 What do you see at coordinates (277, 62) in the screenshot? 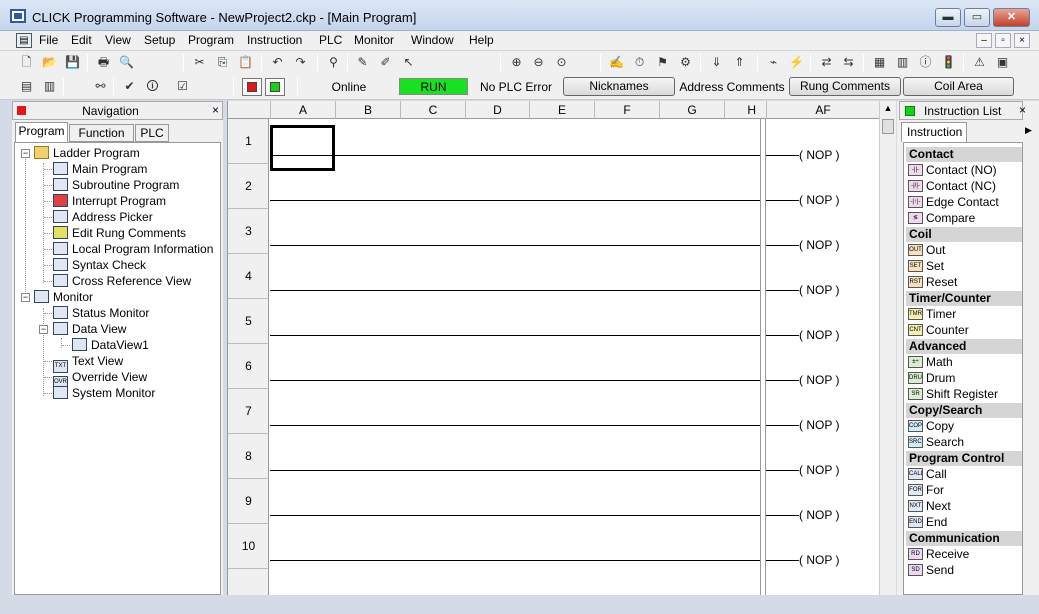
I see `undo-icon: ↶` at bounding box center [277, 62].